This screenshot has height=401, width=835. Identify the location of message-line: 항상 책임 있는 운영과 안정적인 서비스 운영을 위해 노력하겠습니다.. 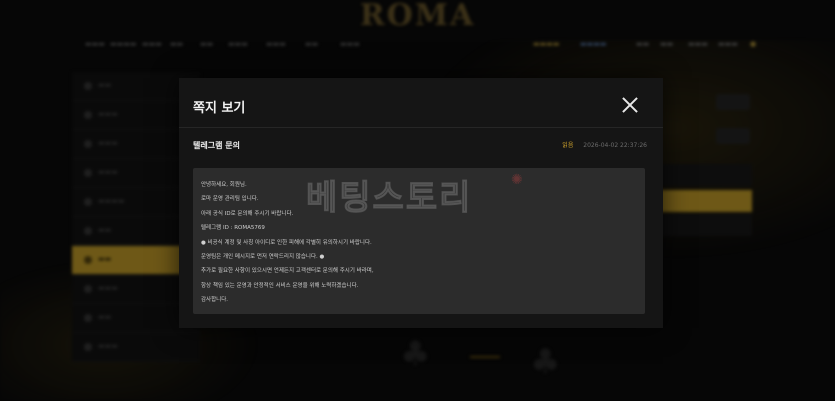
(280, 285).